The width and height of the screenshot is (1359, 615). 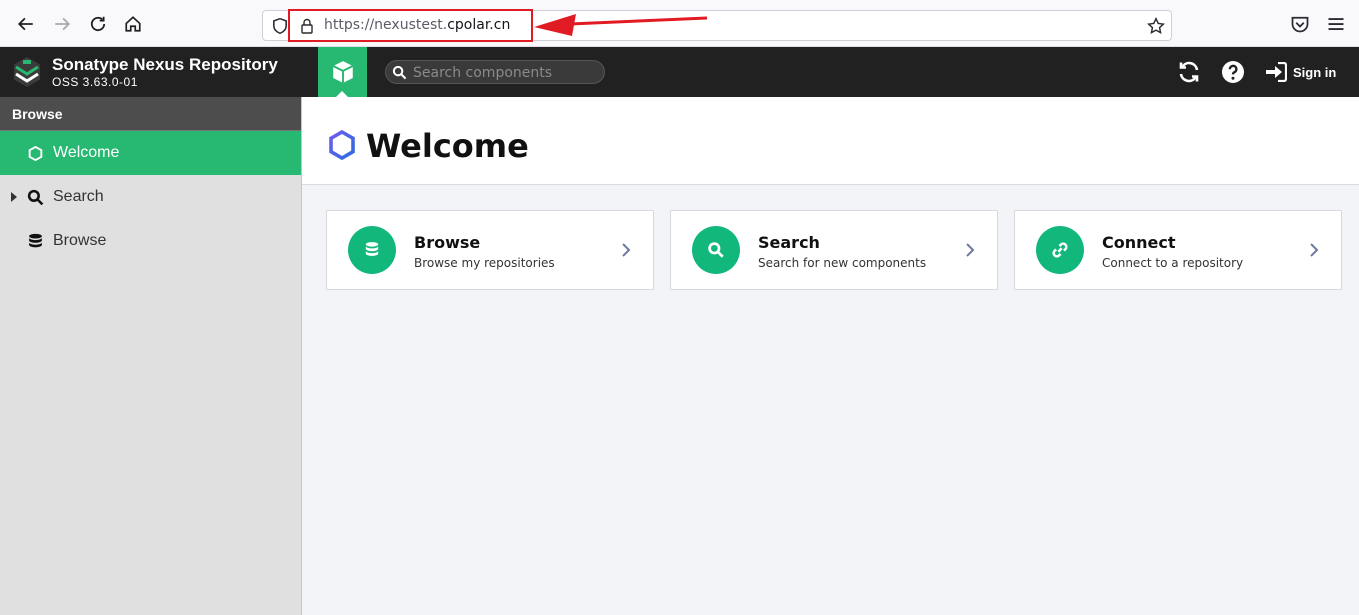 I want to click on star-icon, so click(x=1156, y=26).